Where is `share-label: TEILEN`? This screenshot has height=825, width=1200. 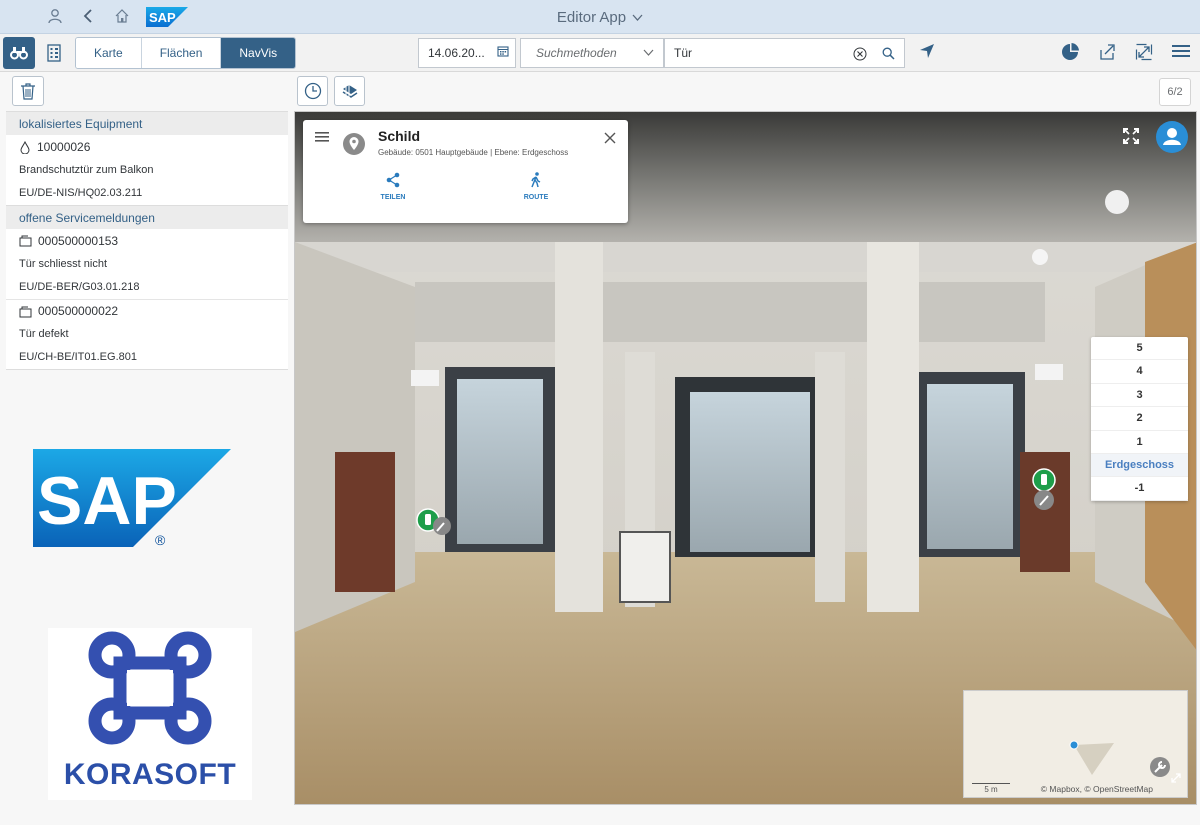 share-label: TEILEN is located at coordinates (393, 197).